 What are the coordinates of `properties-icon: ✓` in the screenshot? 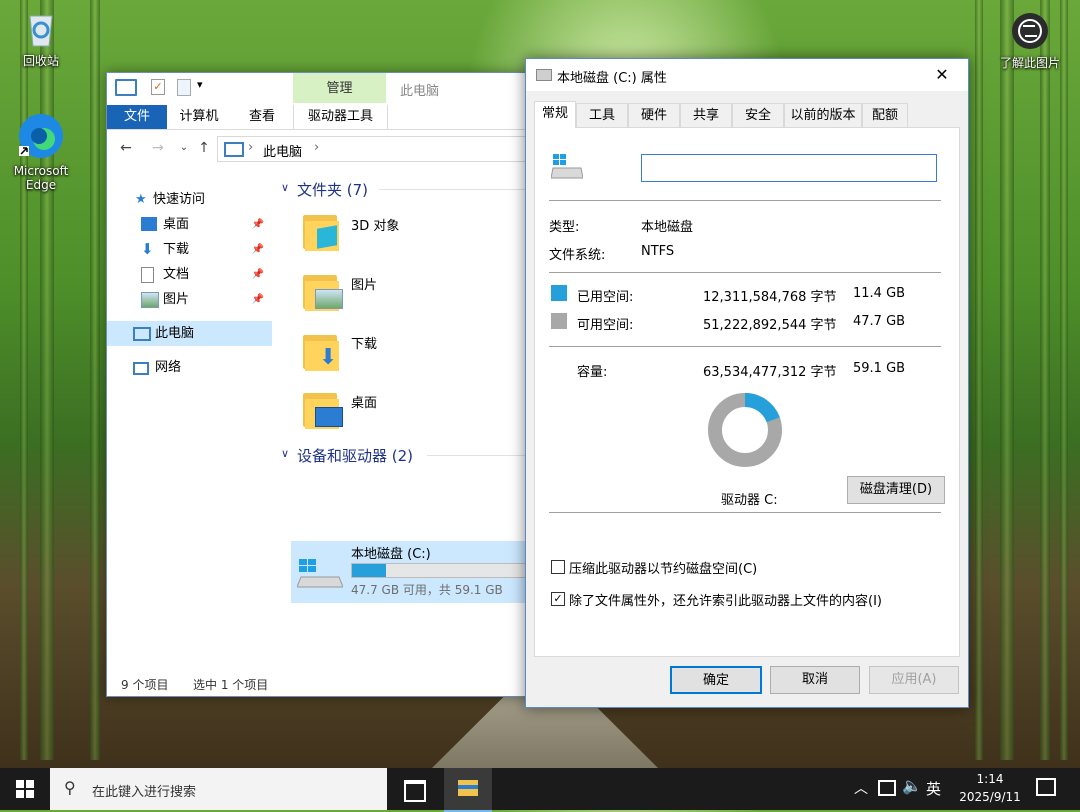 It's located at (158, 87).